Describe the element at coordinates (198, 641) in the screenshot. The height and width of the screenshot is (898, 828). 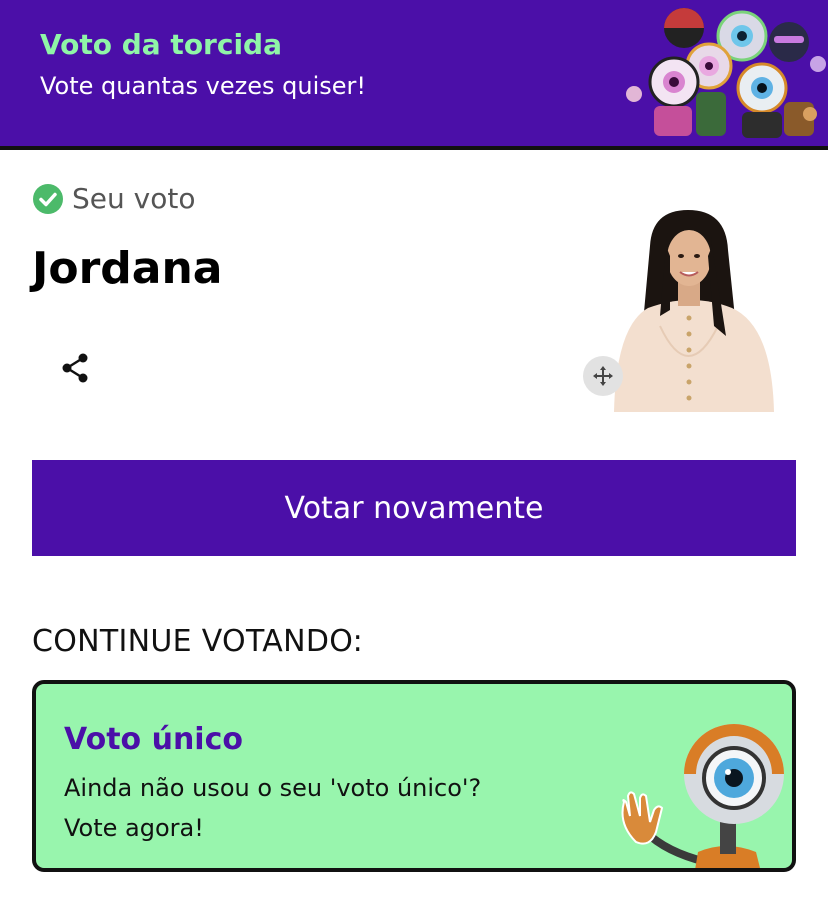
I see `continue-voting-heading: CONTINUE VOTANDO:` at that location.